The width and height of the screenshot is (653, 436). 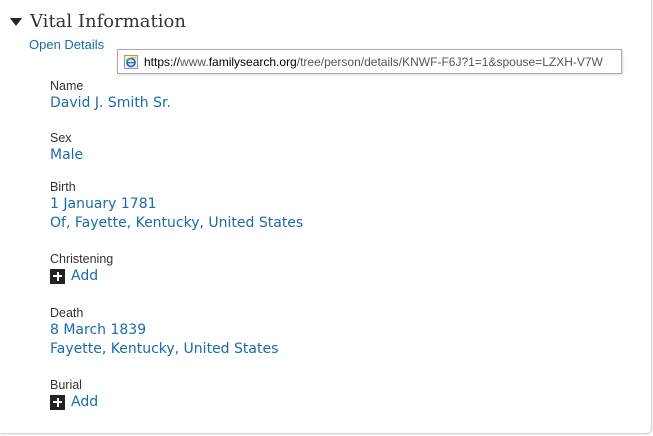 I want to click on open-details-link: Open Details, so click(x=66, y=44).